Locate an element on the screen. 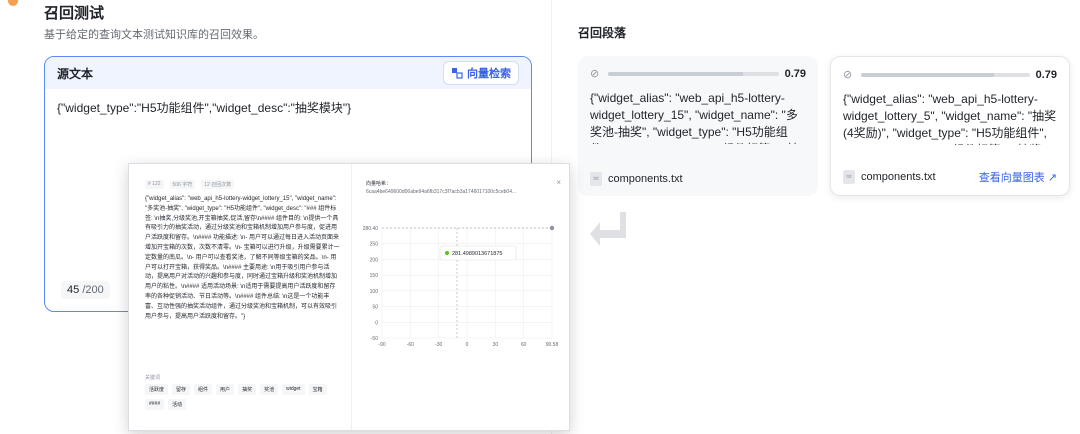  x-tick-label: -90 is located at coordinates (381, 345).